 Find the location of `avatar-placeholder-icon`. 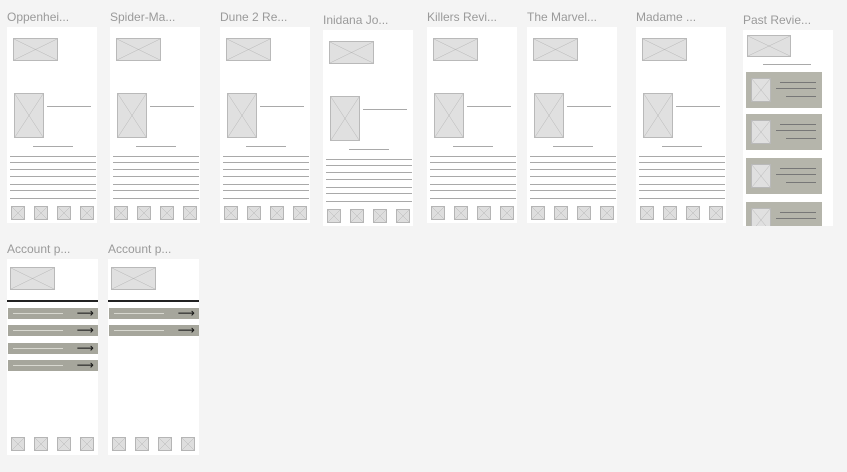

avatar-placeholder-icon is located at coordinates (133, 278).